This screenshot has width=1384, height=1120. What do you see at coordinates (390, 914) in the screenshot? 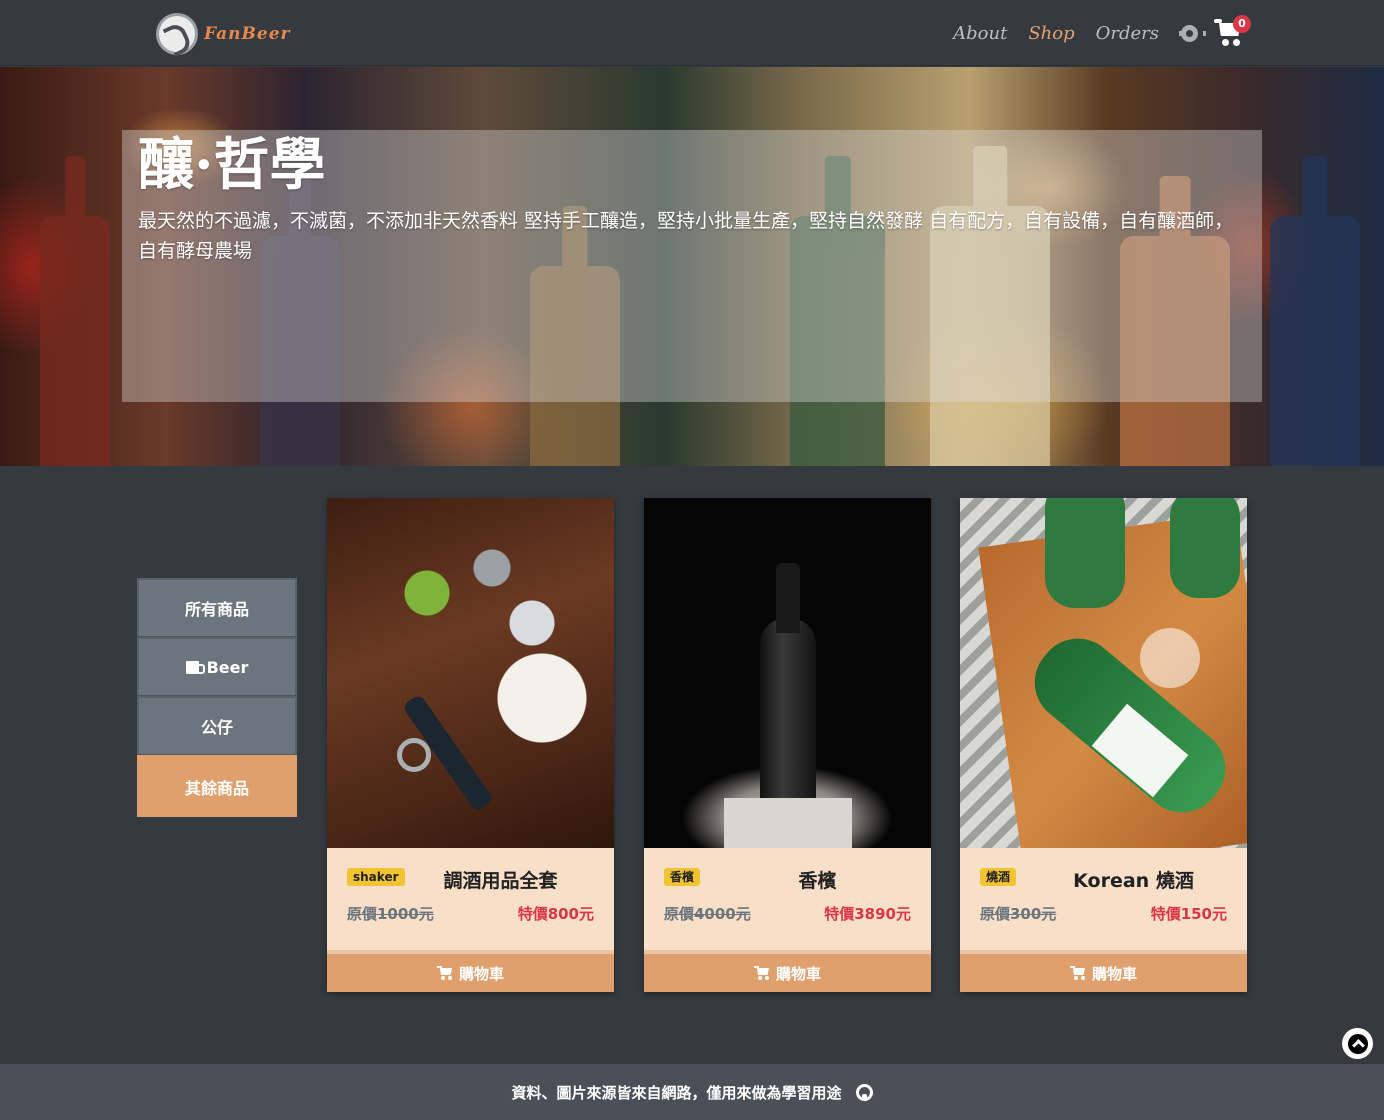
I see `original-price: 原價1000元` at bounding box center [390, 914].